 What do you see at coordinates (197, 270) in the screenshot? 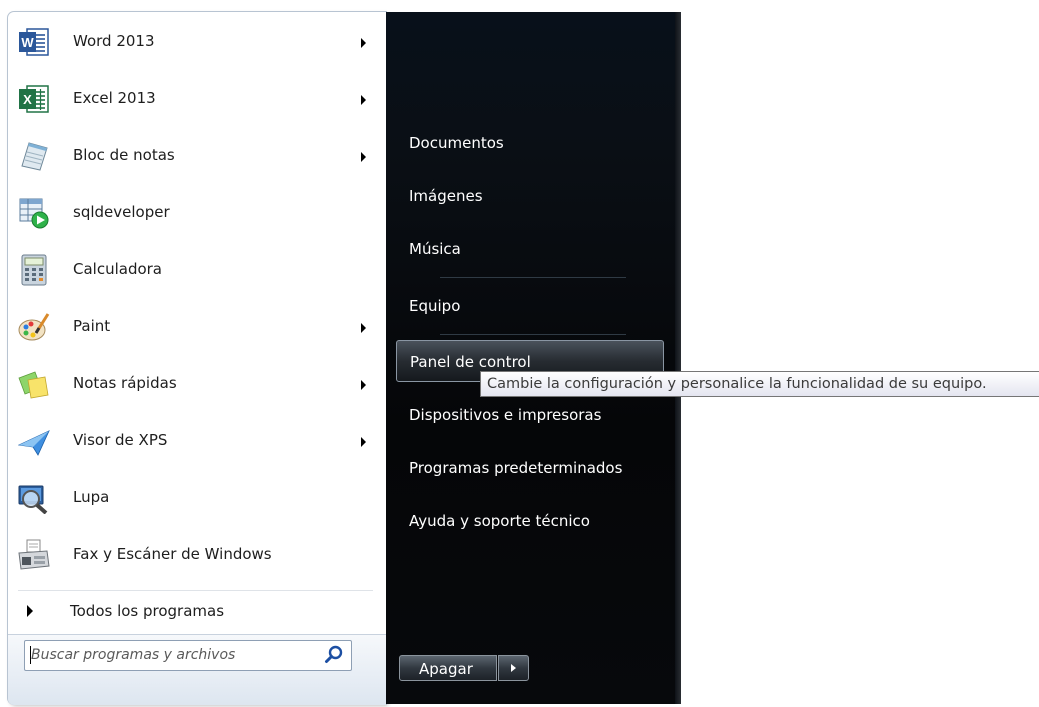
I see `program-calculadora: Calculadora` at bounding box center [197, 270].